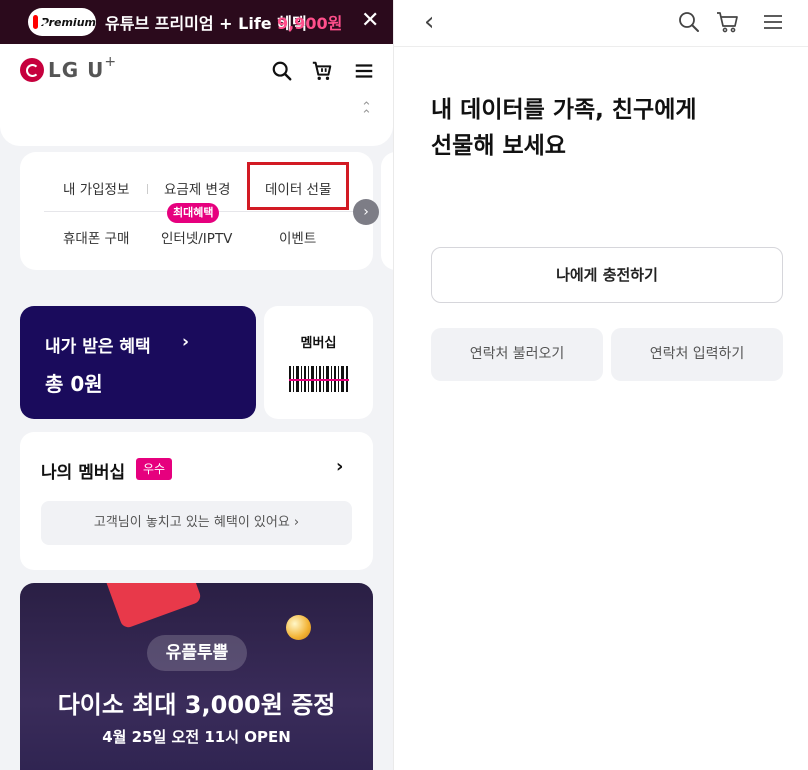 The width and height of the screenshot is (808, 770). Describe the element at coordinates (196, 95) in the screenshot. I see `header: LG U + ⌃ ⌃` at that location.